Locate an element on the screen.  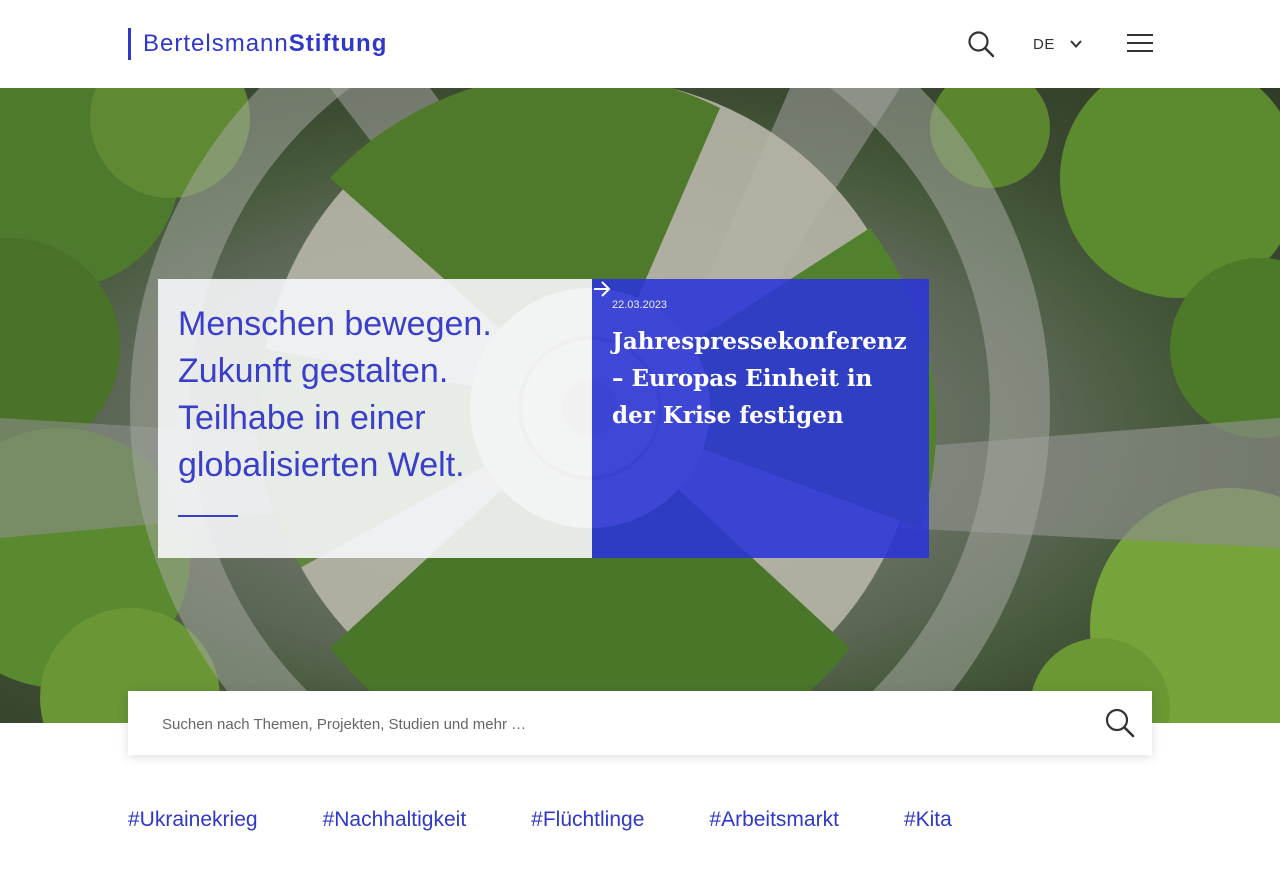
tag-fluechtlinge: #Flüchtlinge is located at coordinates (587, 822).